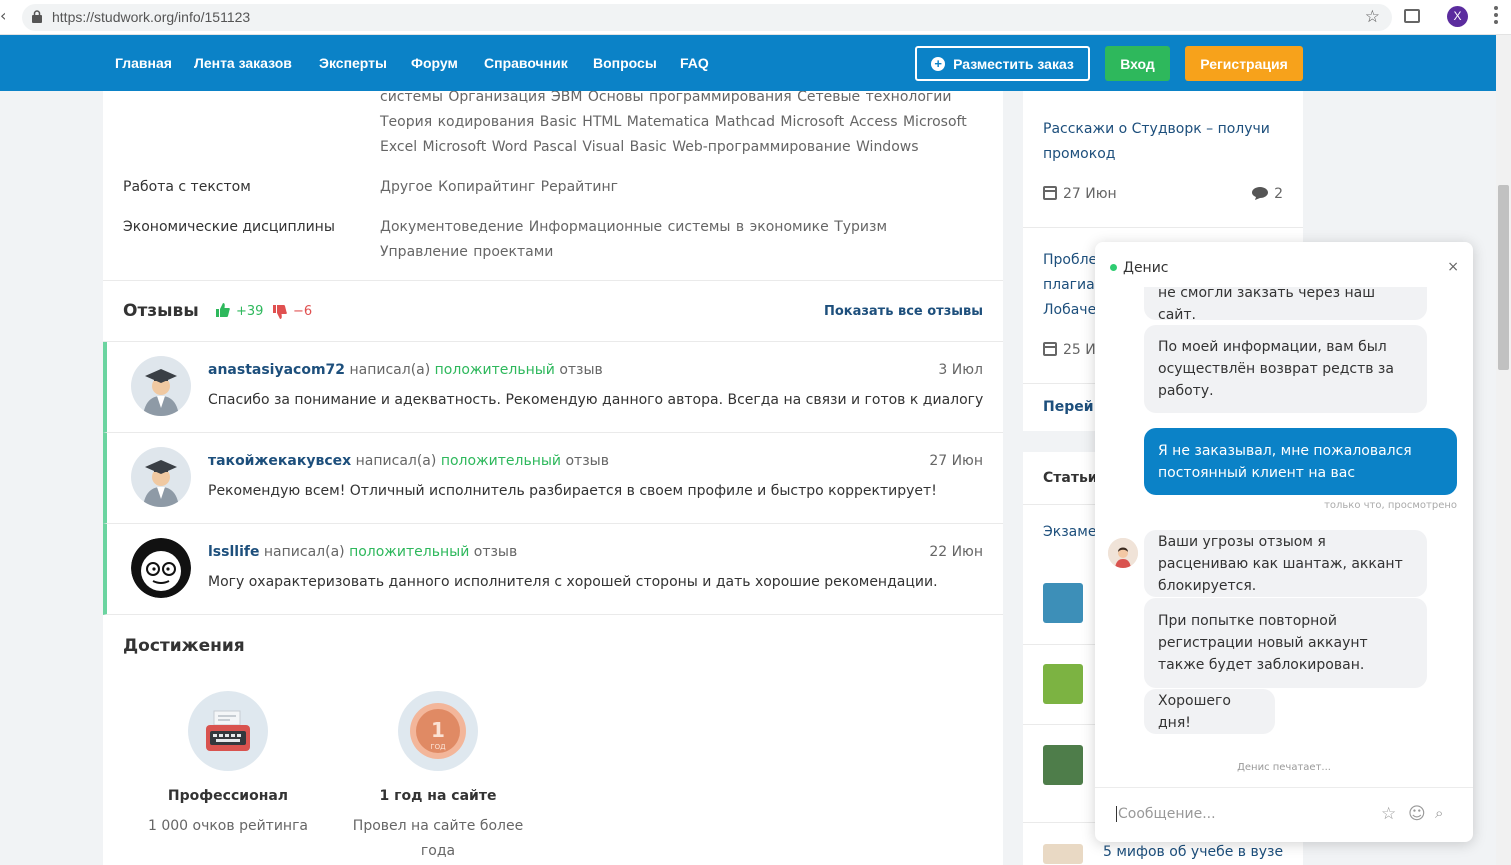 Image resolution: width=1511 pixels, height=865 pixels. Describe the element at coordinates (161, 311) in the screenshot. I see `reviews-heading: Отзывы` at that location.